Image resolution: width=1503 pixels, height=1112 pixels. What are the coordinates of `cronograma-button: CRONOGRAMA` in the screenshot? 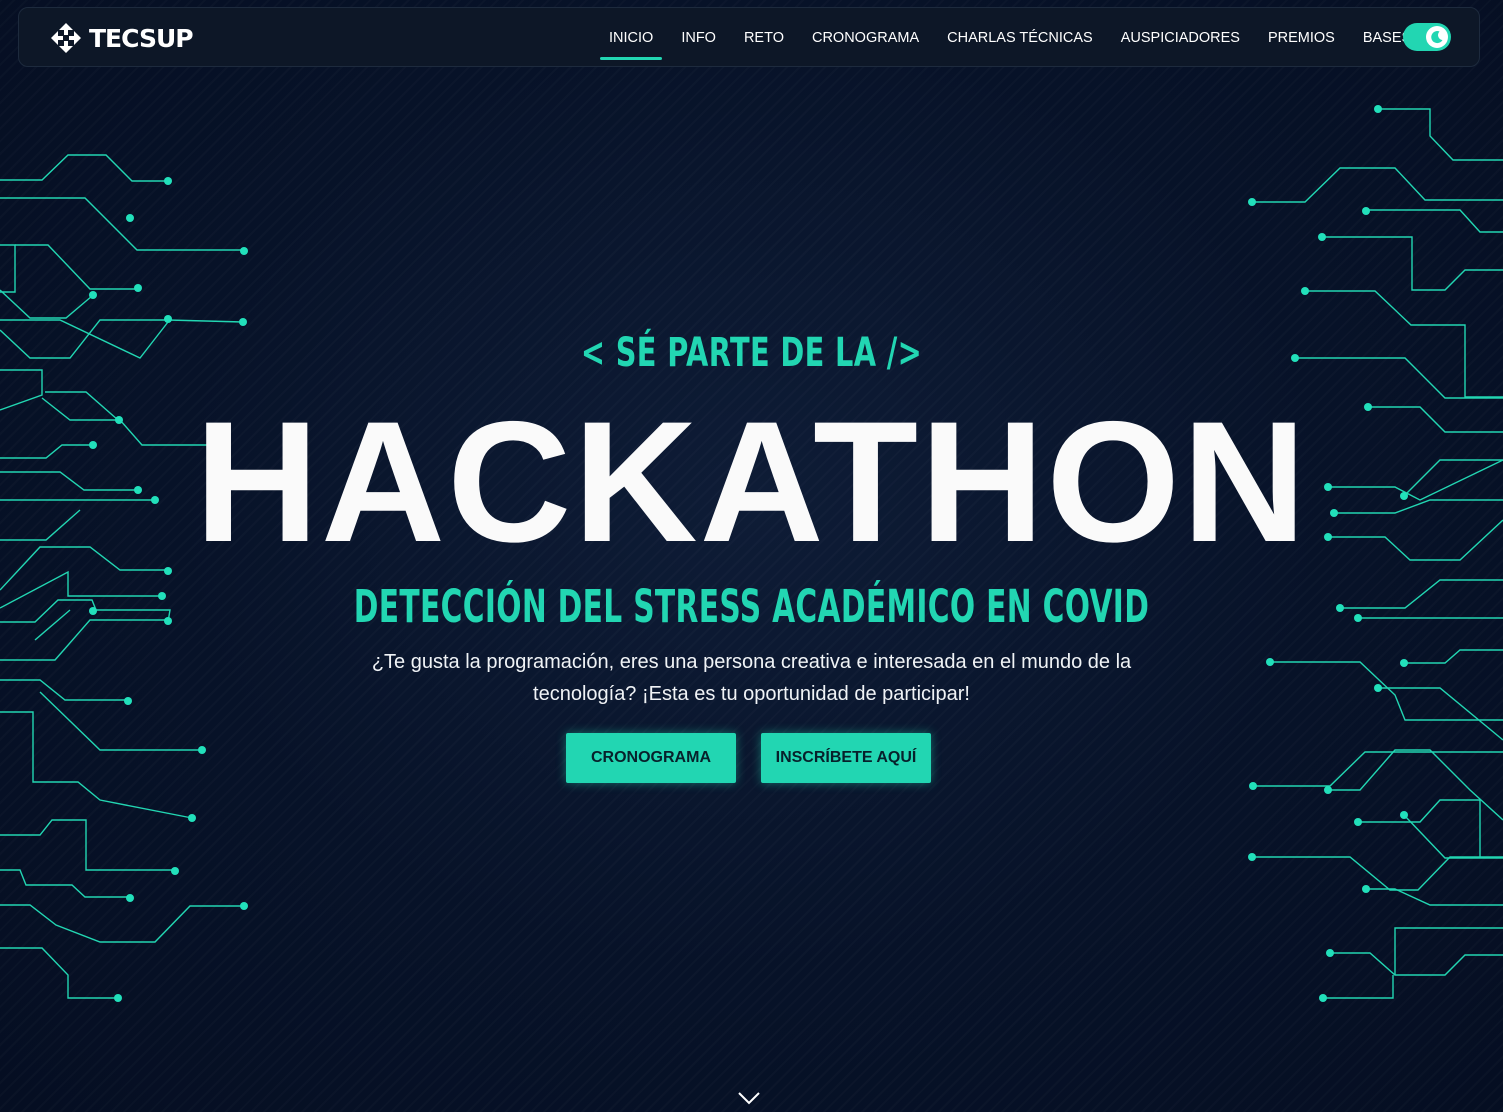 It's located at (651, 758).